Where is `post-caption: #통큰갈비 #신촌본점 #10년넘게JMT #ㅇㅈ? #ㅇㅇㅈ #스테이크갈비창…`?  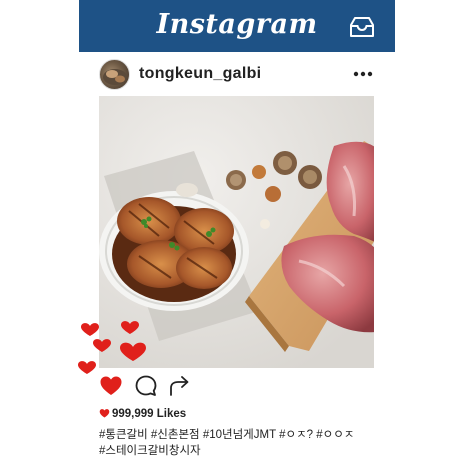 post-caption: #통큰갈비 #신촌본점 #10년넘게JMT #ㅇㅈ? #ㅇㅇㅈ #스테이크갈비창… is located at coordinates (244, 443).